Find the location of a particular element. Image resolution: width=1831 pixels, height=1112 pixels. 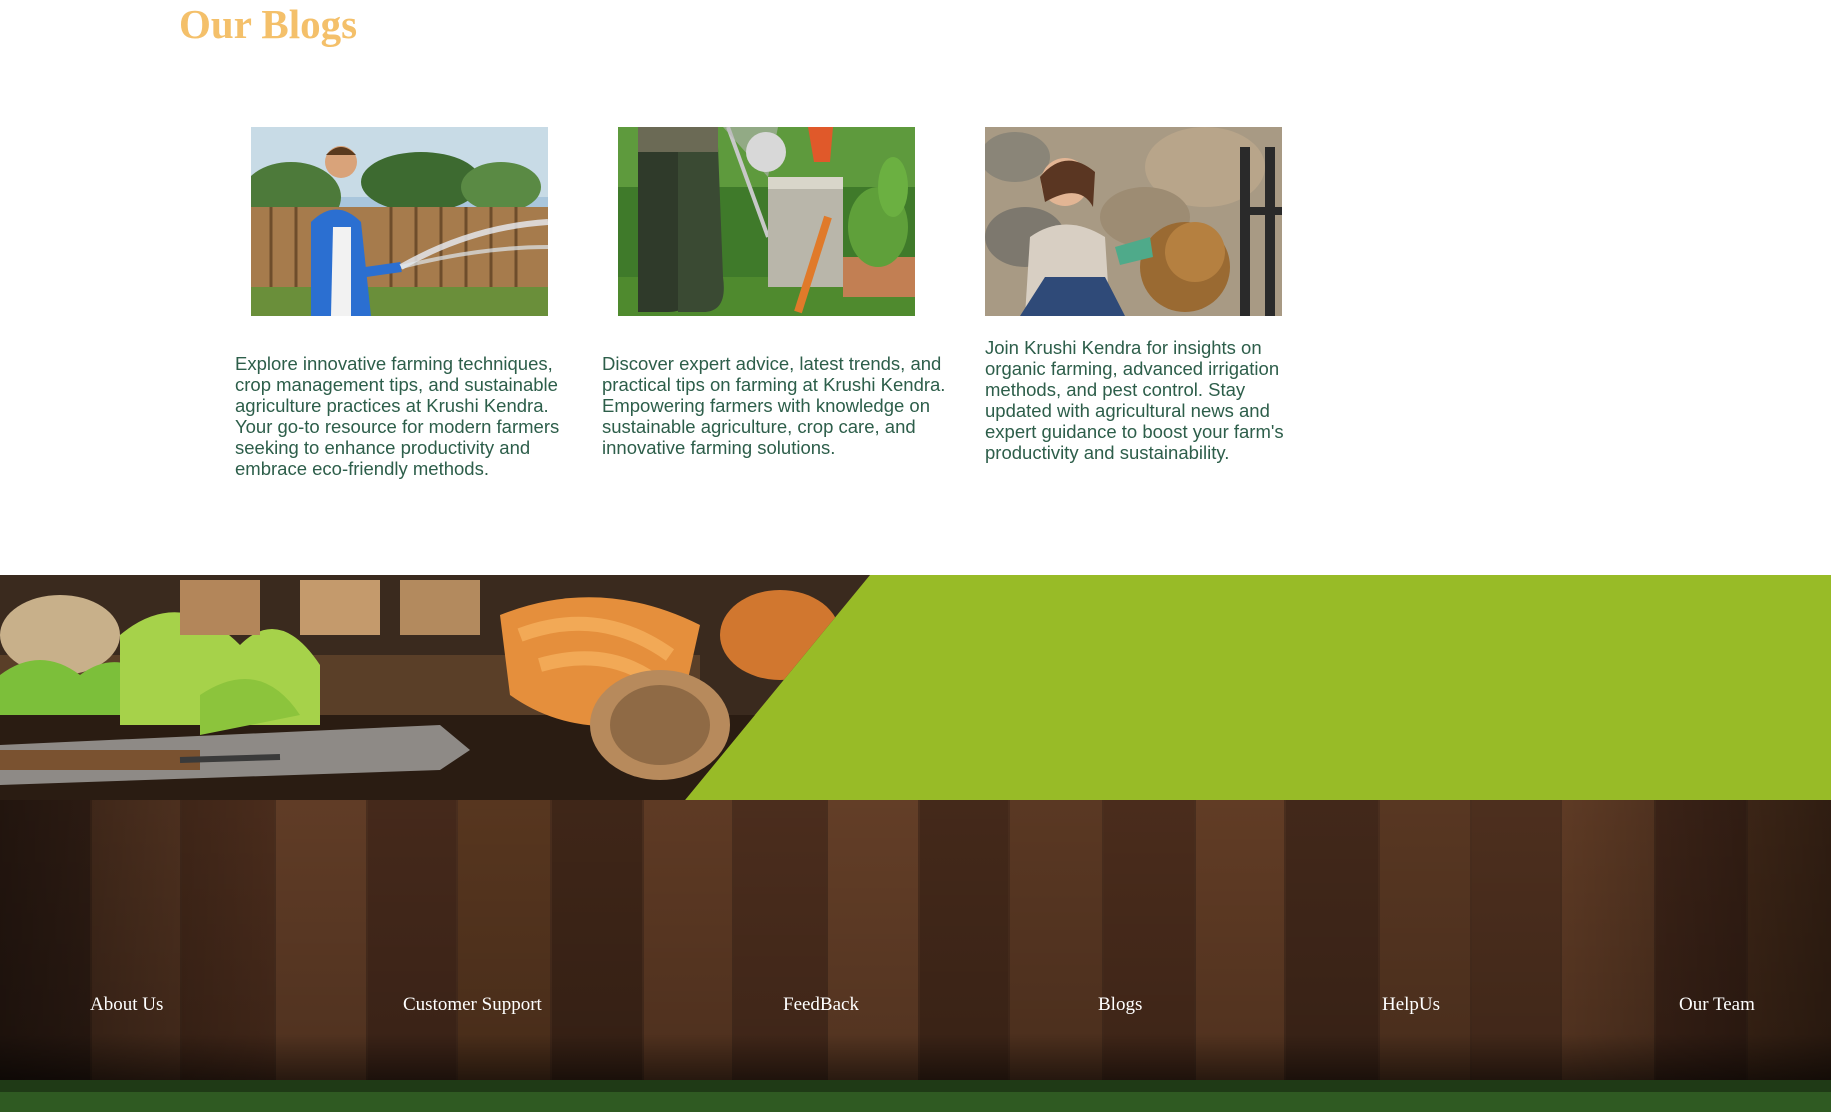

blog-image-garden-tools is located at coordinates (766, 221).